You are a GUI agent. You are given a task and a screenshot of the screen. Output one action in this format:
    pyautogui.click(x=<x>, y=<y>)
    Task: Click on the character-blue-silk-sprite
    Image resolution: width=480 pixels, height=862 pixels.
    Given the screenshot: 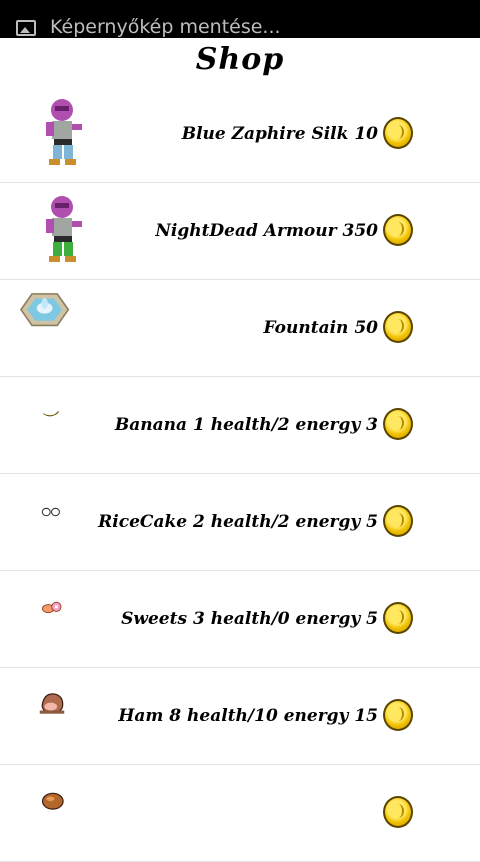 What is the action you would take?
    pyautogui.click(x=64, y=132)
    